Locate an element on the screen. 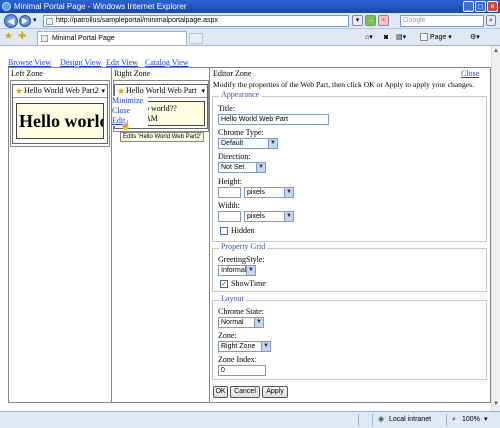  security-zone: Local intranet is located at coordinates (410, 419).